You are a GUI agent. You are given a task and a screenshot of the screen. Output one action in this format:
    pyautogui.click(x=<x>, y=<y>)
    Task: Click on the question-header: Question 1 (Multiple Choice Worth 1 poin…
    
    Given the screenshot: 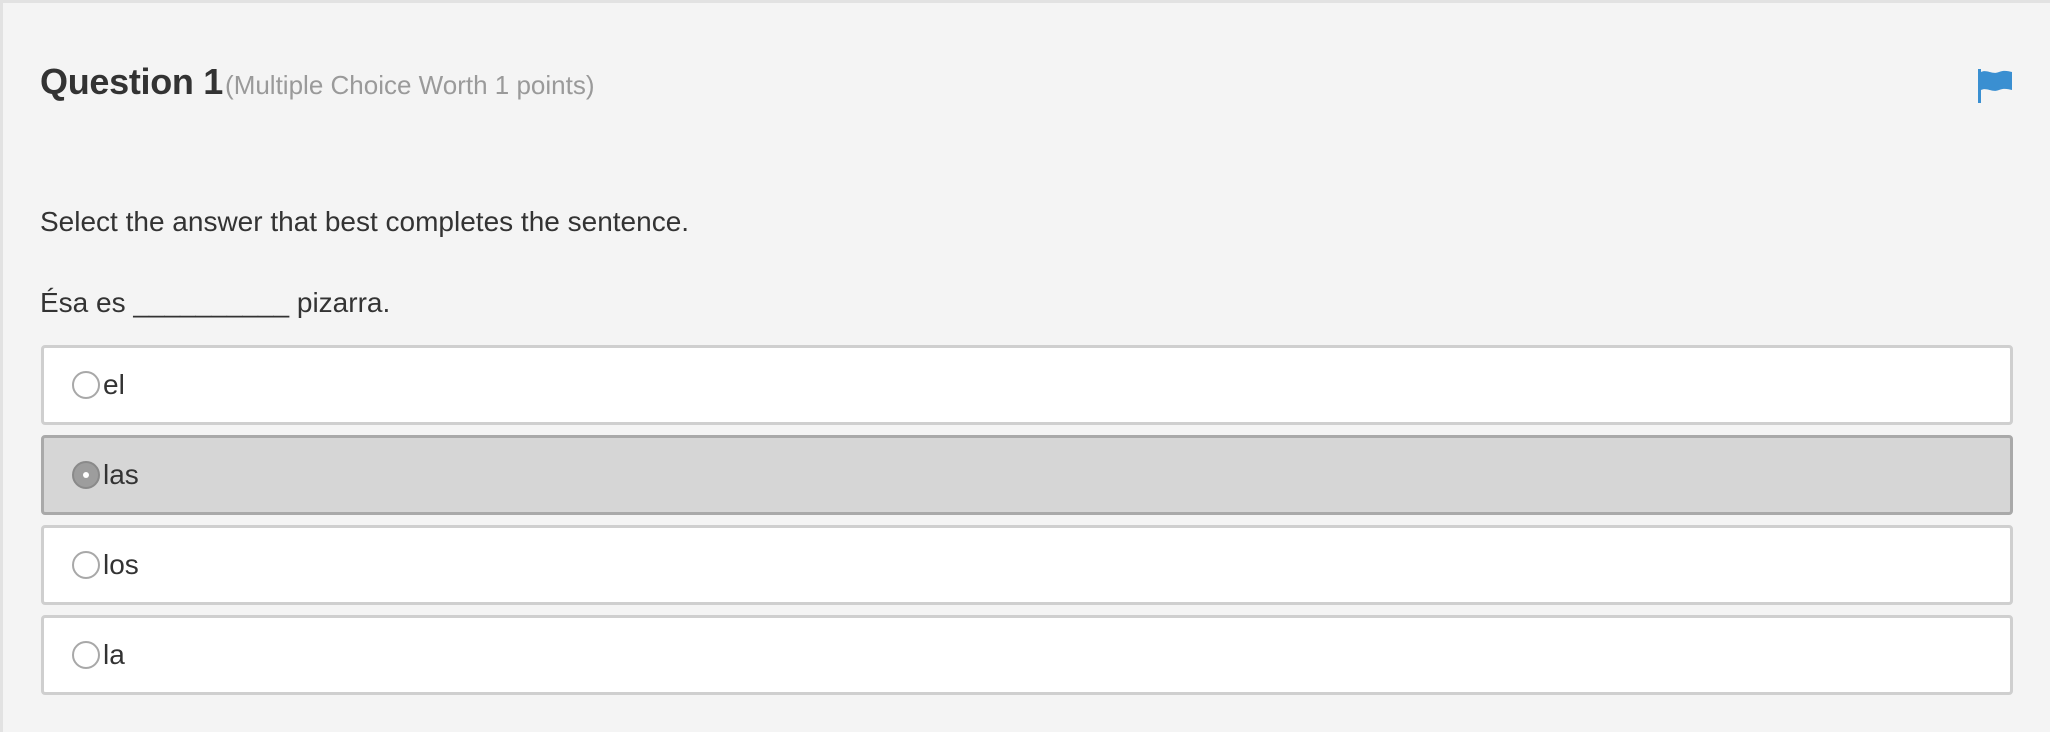 What is the action you would take?
    pyautogui.click(x=317, y=82)
    